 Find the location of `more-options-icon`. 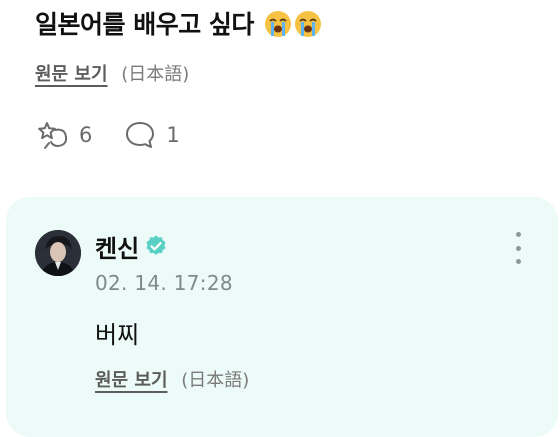

more-options-icon is located at coordinates (518, 248).